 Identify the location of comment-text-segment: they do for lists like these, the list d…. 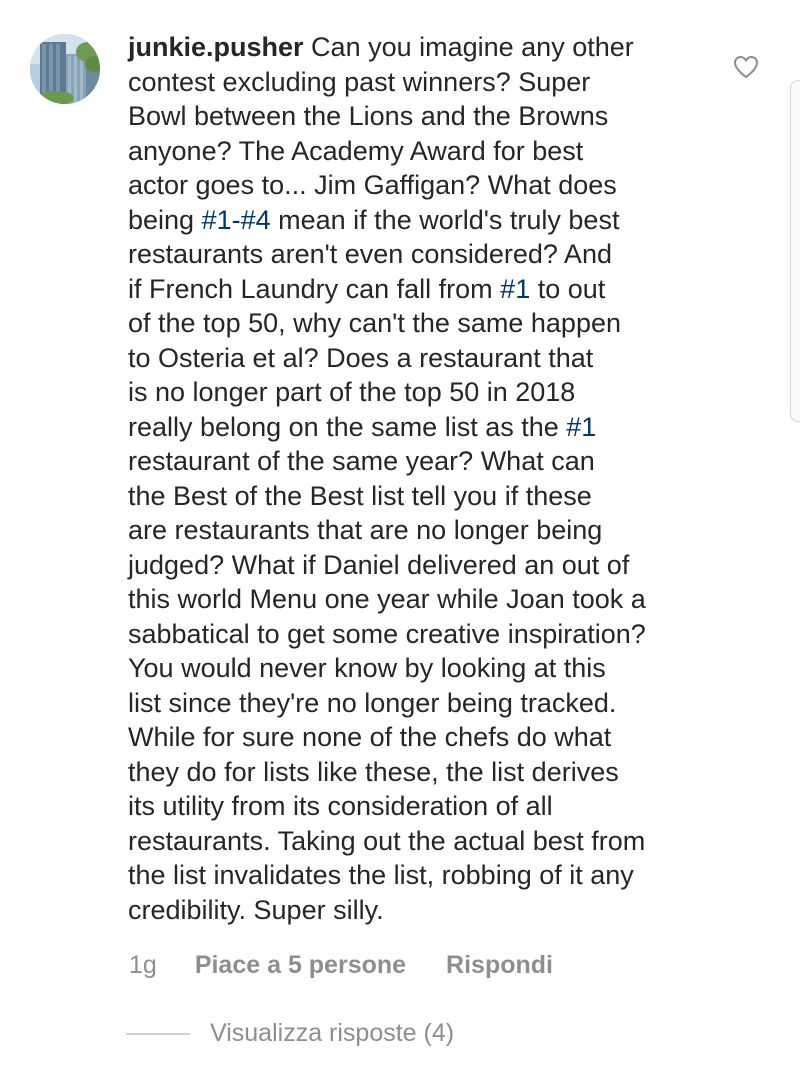
(373, 771).